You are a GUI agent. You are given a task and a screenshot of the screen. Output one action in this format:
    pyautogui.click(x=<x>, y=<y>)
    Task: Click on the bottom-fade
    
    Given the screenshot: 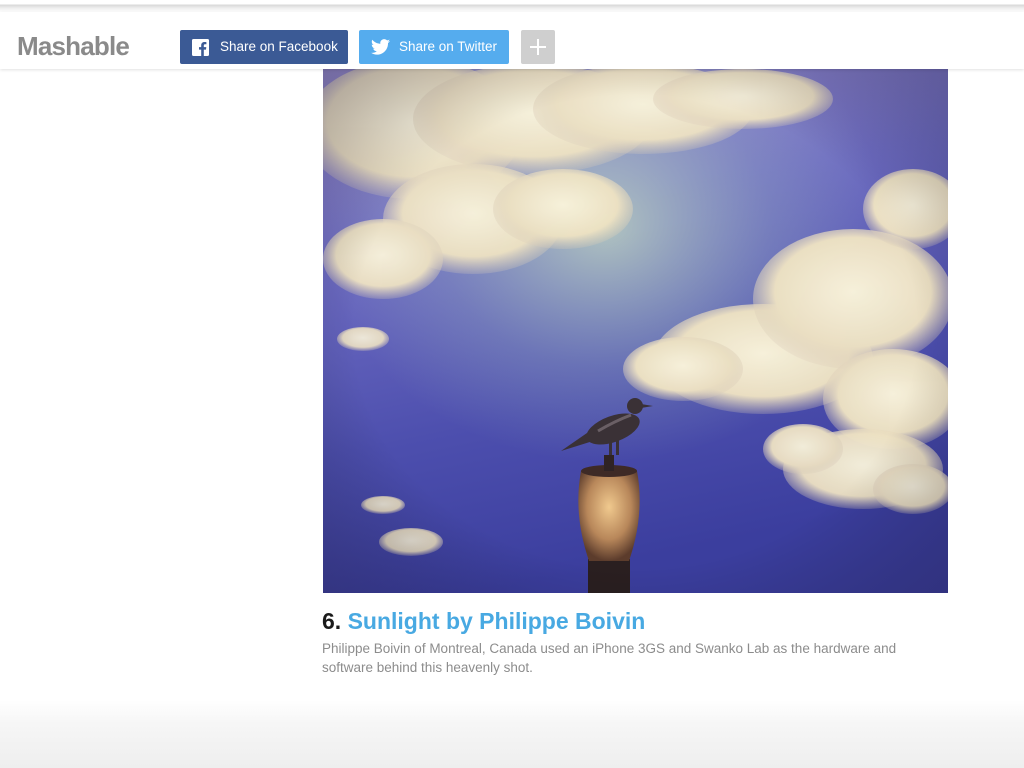 What is the action you would take?
    pyautogui.click(x=512, y=734)
    